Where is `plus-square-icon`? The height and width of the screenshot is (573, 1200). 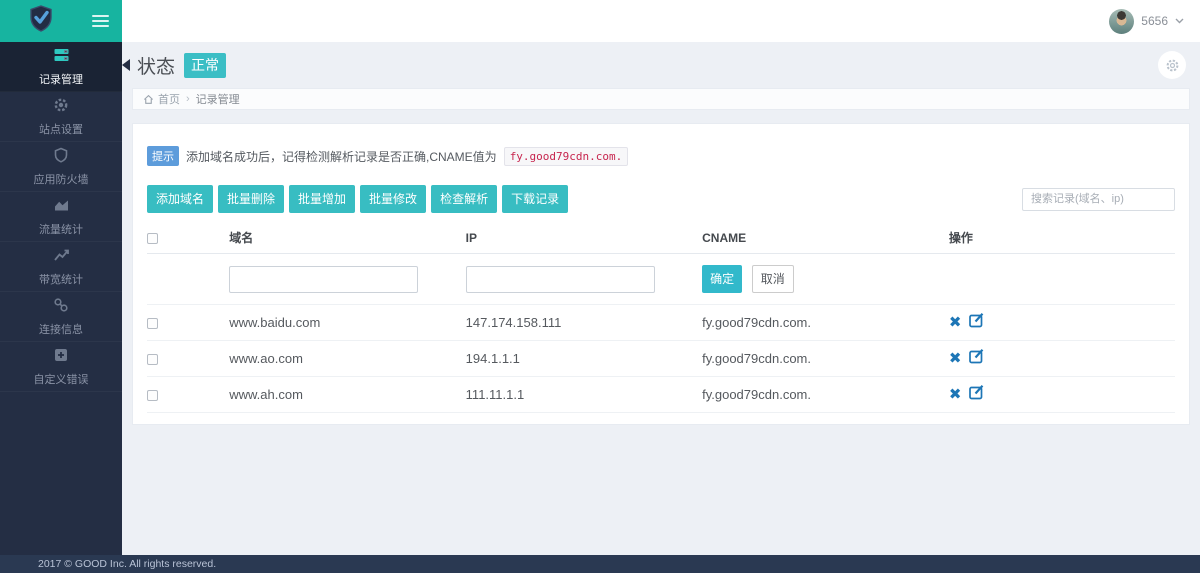 plus-square-icon is located at coordinates (61, 357).